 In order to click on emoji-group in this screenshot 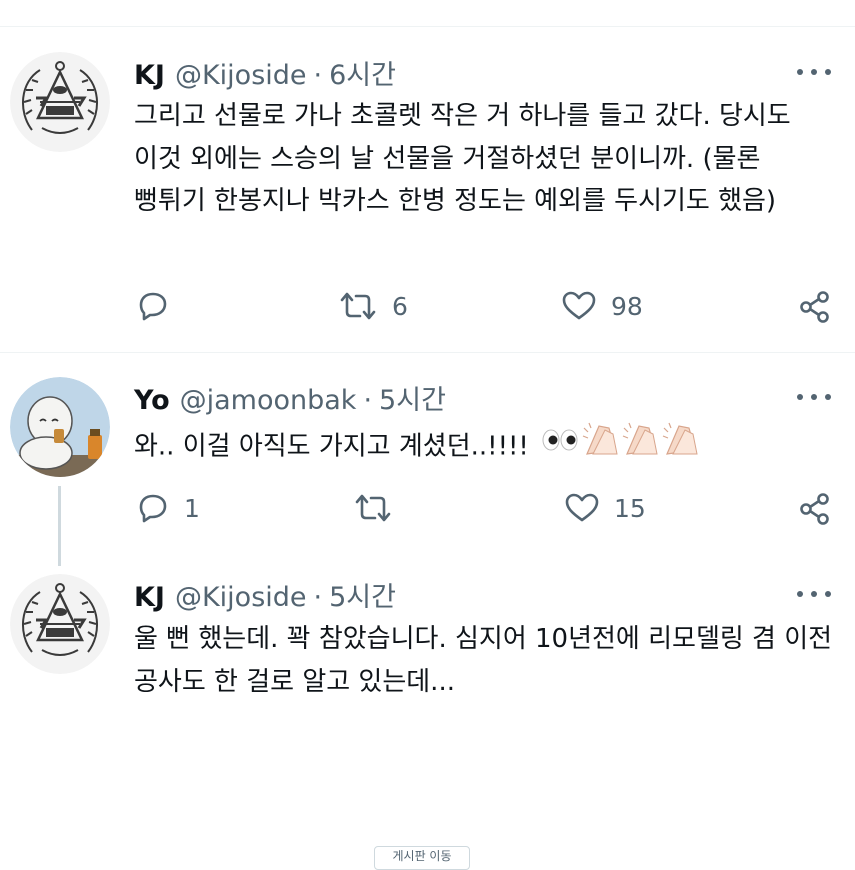, I will do `click(621, 447)`.